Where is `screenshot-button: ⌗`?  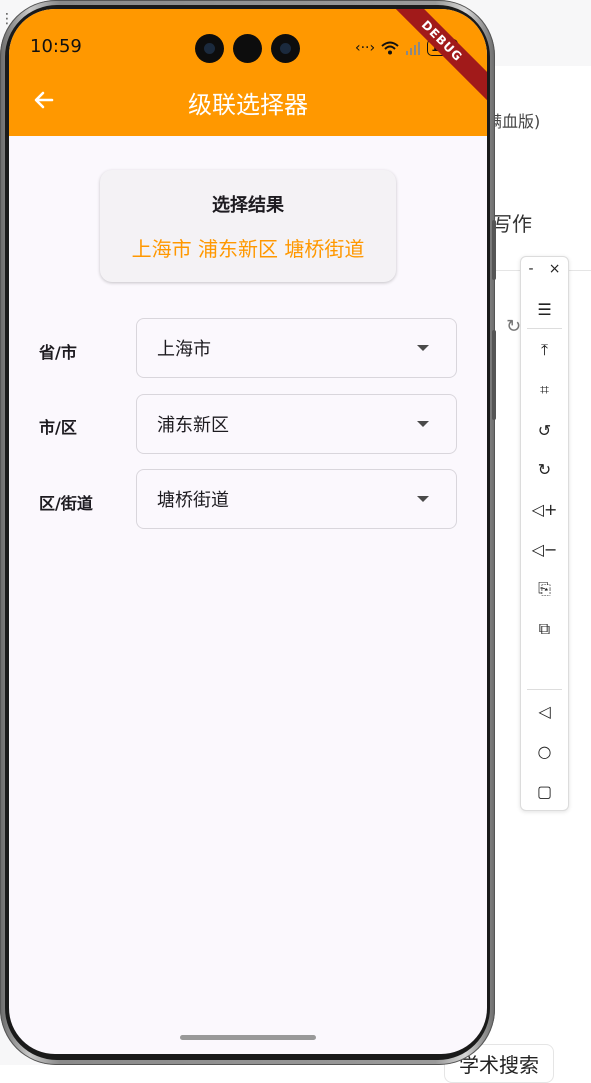
screenshot-button: ⌗ is located at coordinates (544, 390).